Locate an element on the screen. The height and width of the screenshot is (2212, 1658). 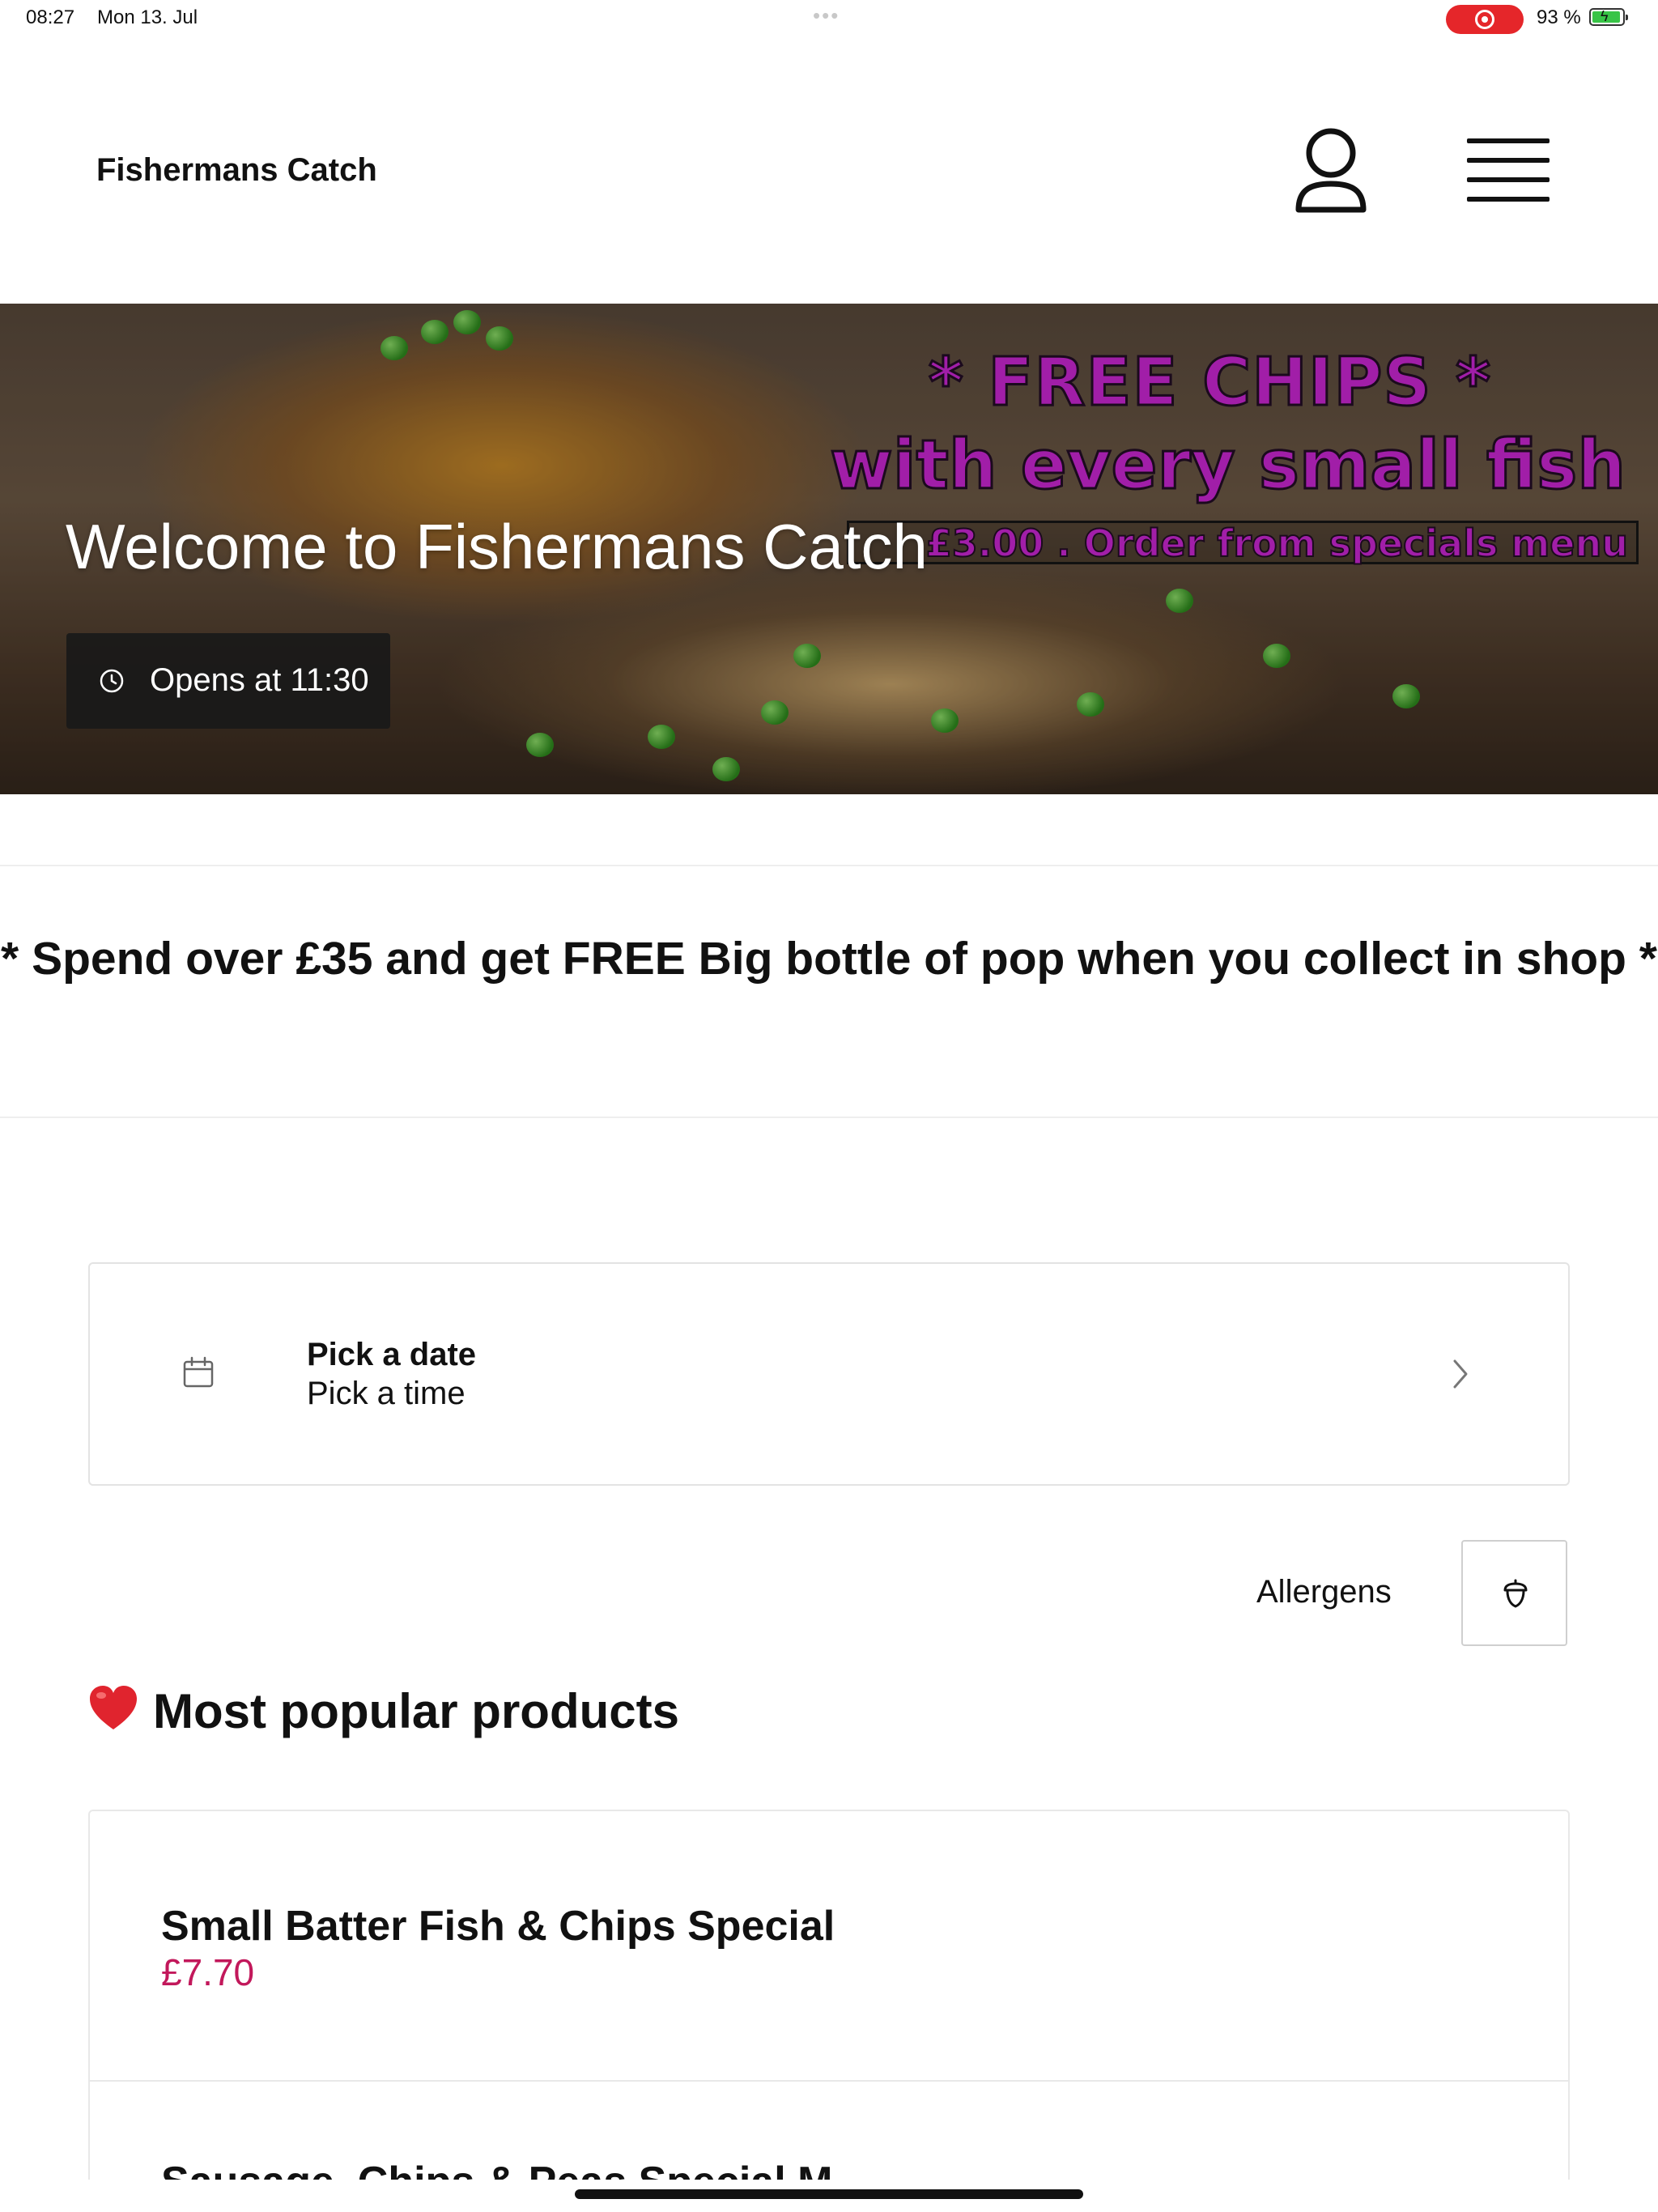
pick-date-label: Pick a date is located at coordinates (392, 1355).